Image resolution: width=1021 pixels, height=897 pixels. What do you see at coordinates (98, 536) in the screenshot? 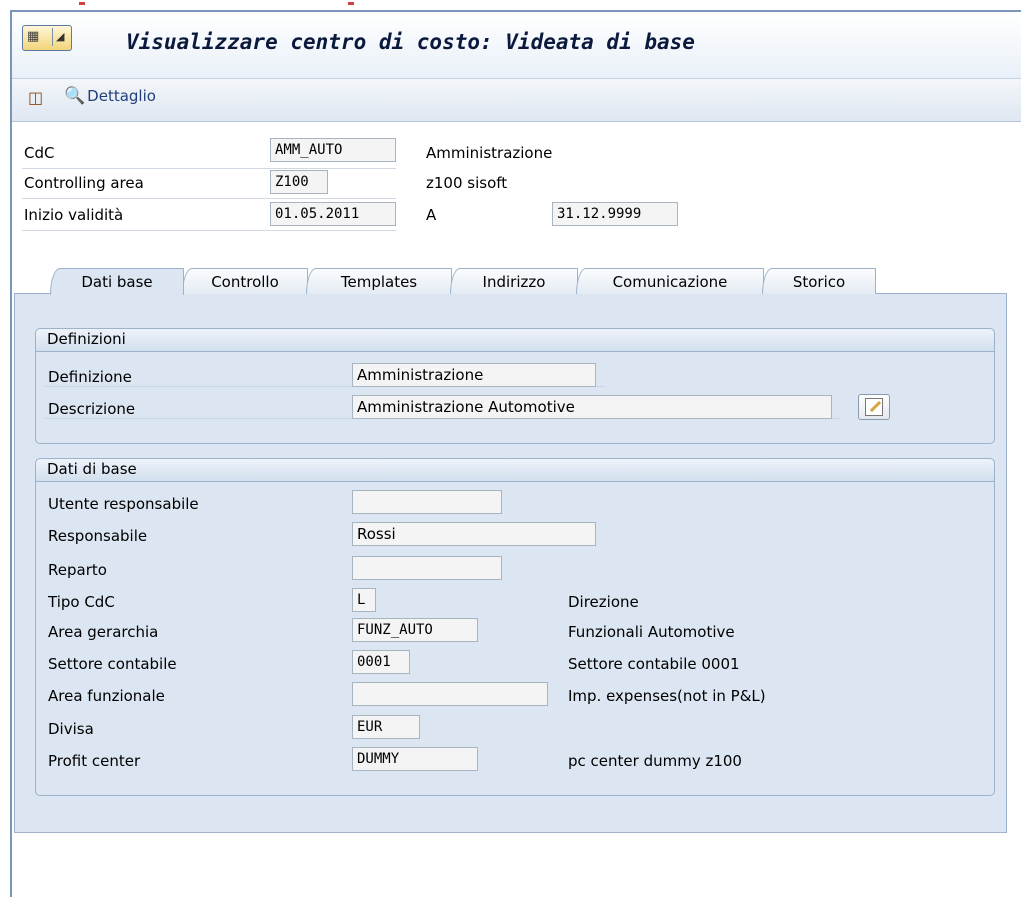
I see `responsabile-label: Responsabile` at bounding box center [98, 536].